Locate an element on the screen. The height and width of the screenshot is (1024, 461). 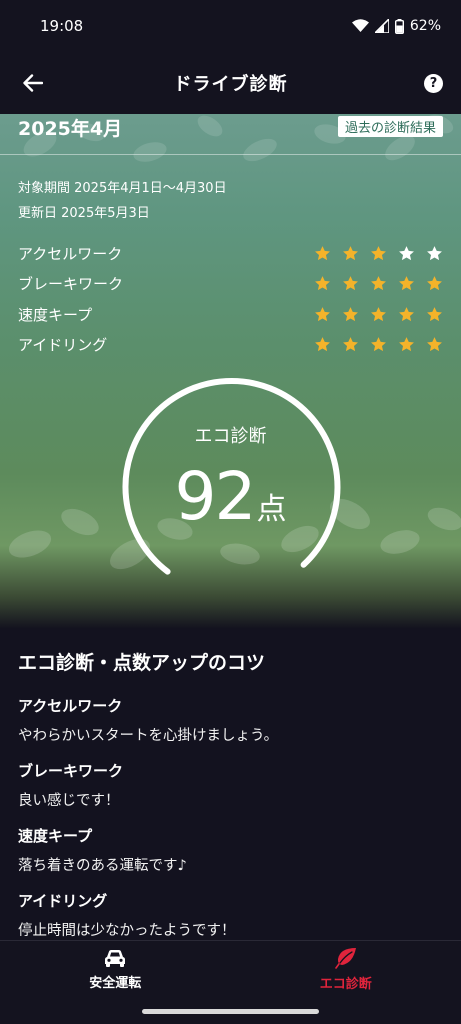
battery-percent: 62% is located at coordinates (425, 26).